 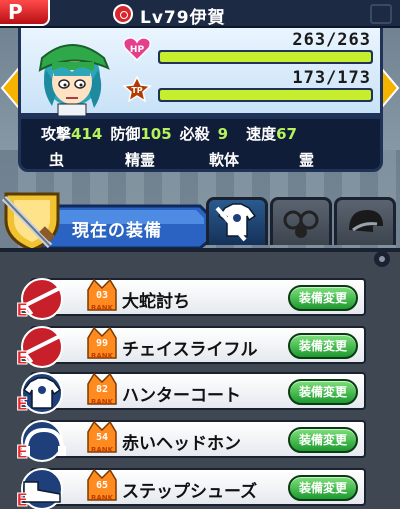 I want to click on equipment-name: ステップシューズ, so click(x=190, y=492).